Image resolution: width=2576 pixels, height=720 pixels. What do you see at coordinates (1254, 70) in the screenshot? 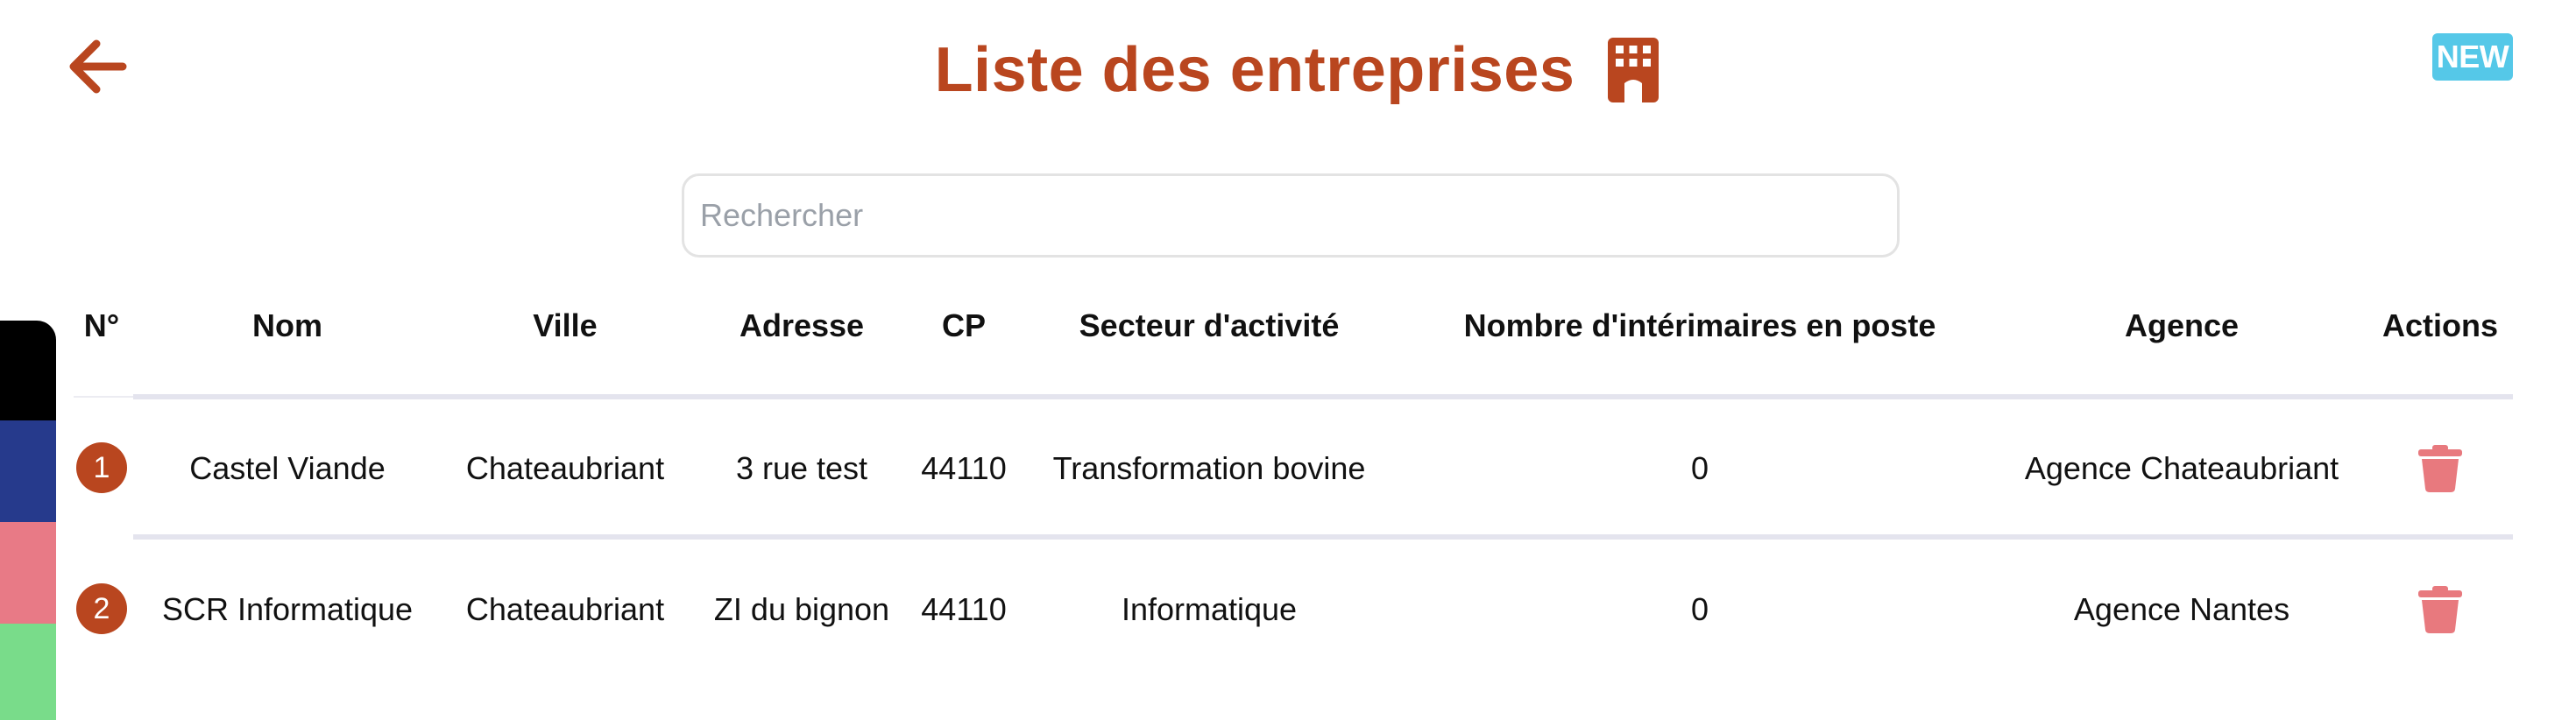
I see `page-title: Liste des entreprises` at bounding box center [1254, 70].